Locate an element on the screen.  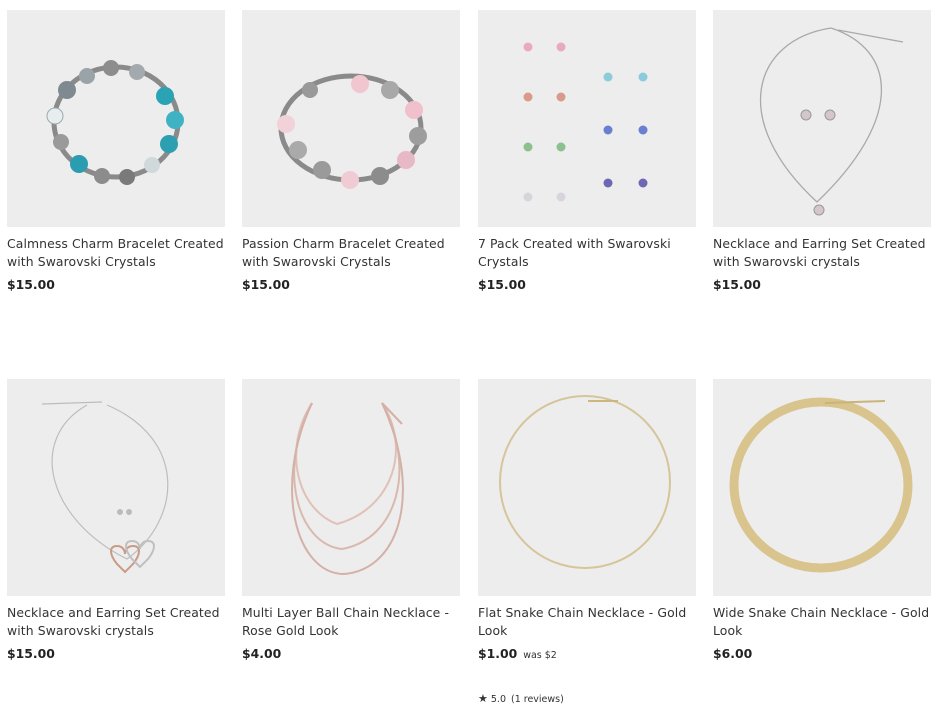
product-image-wide-snake-chain is located at coordinates (822, 487).